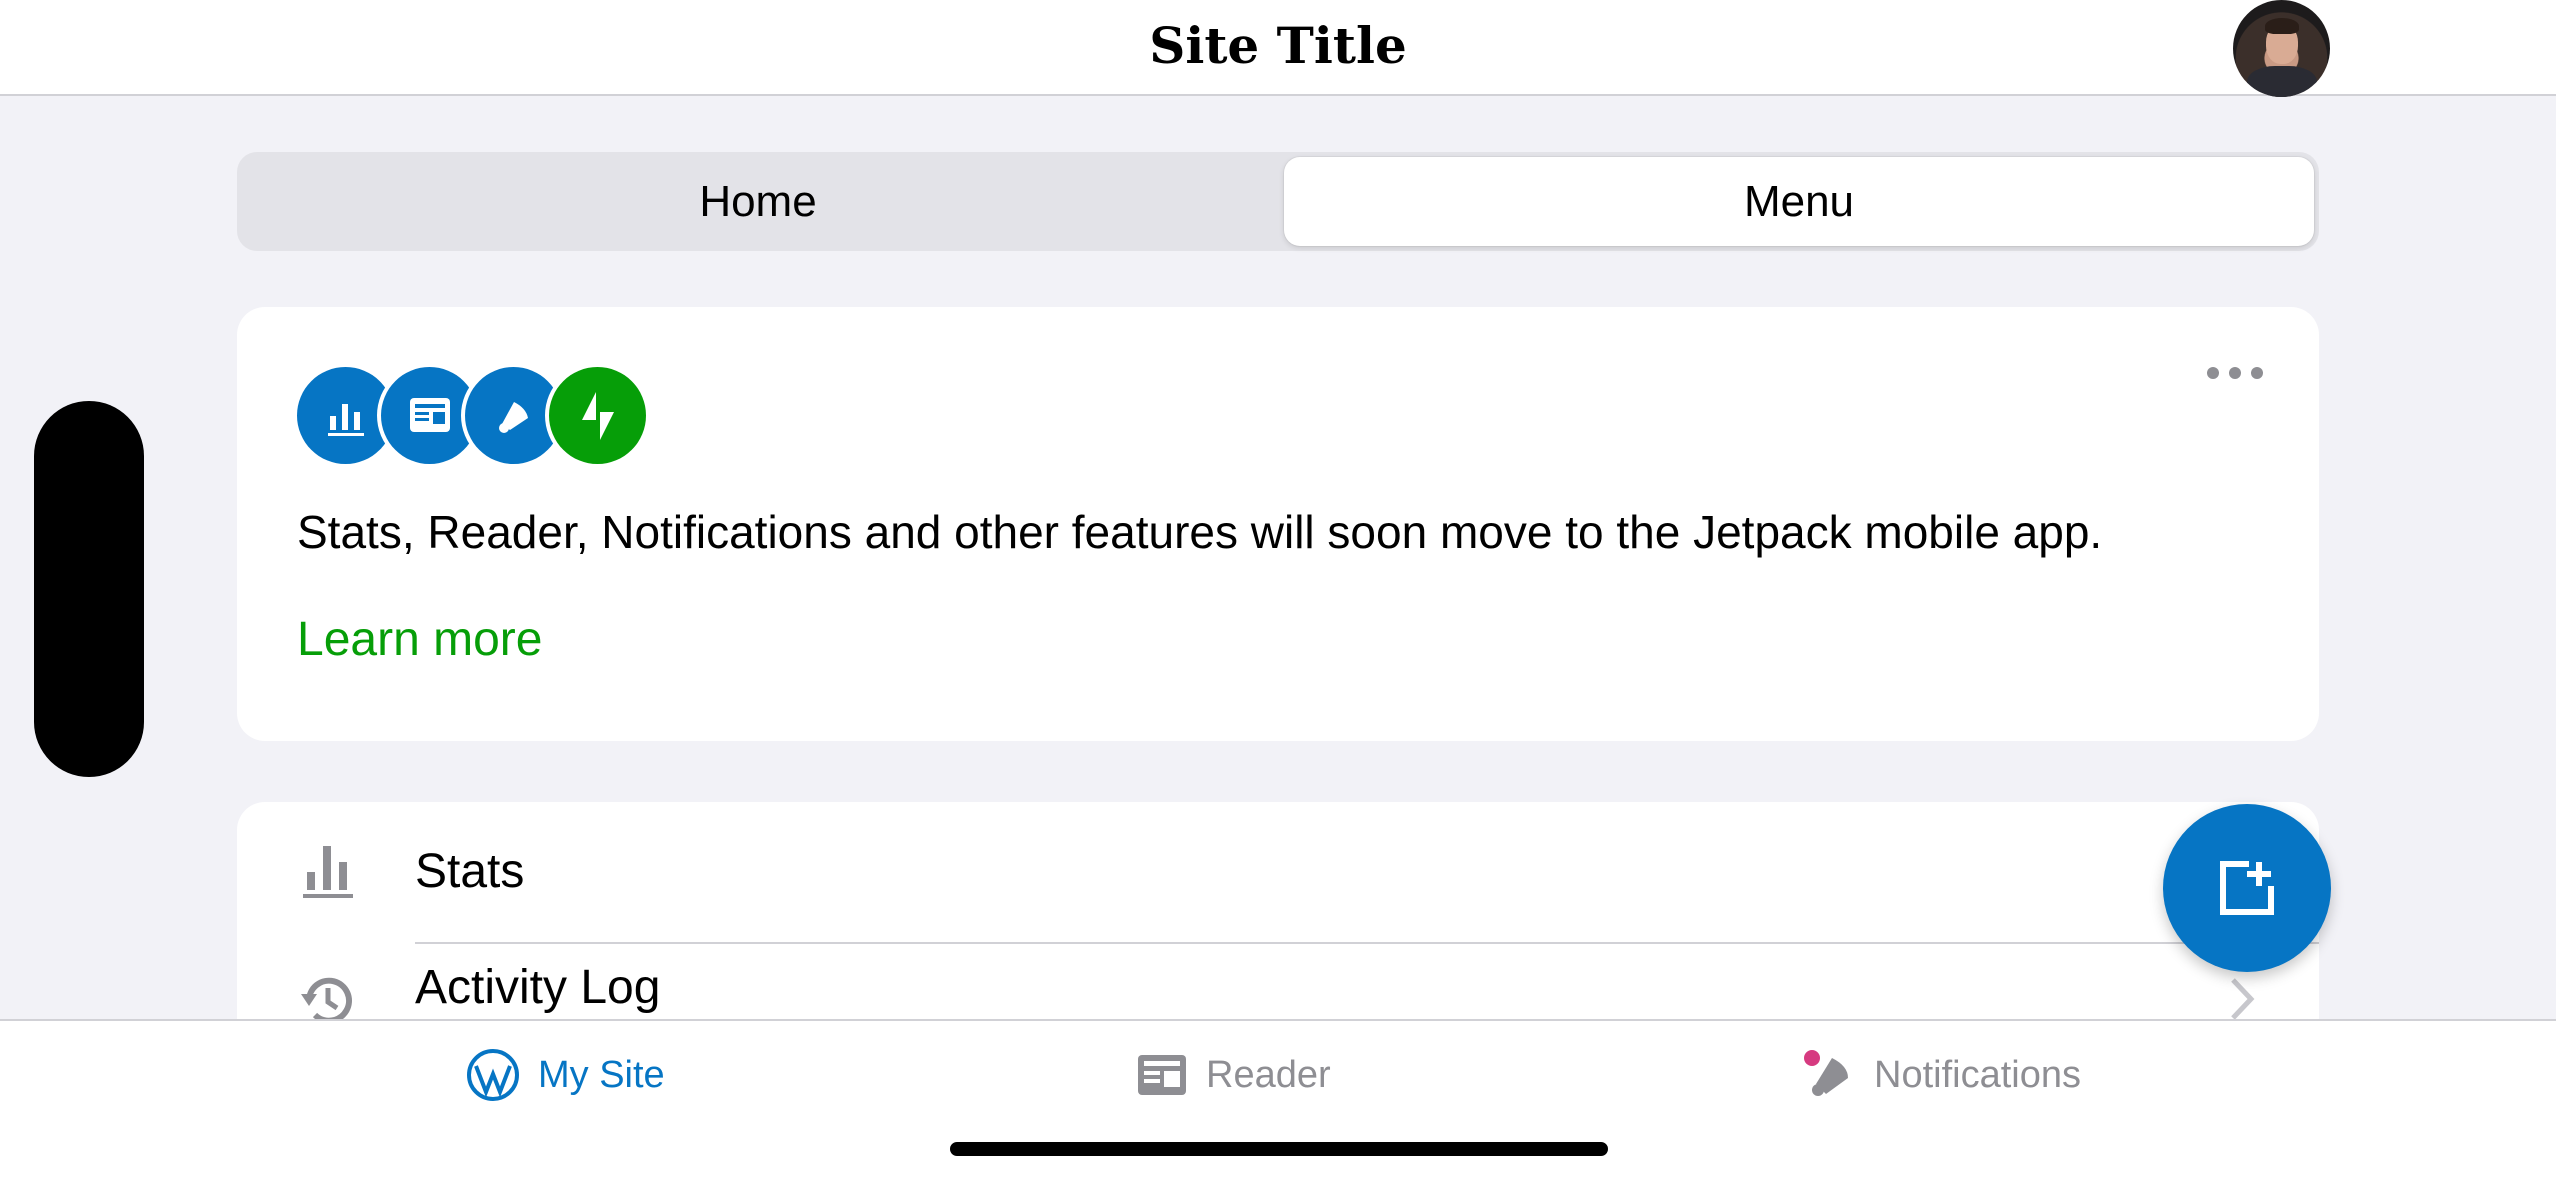 The image size is (2556, 1179). What do you see at coordinates (538, 987) in the screenshot?
I see `menu-item-label: Activity Log` at bounding box center [538, 987].